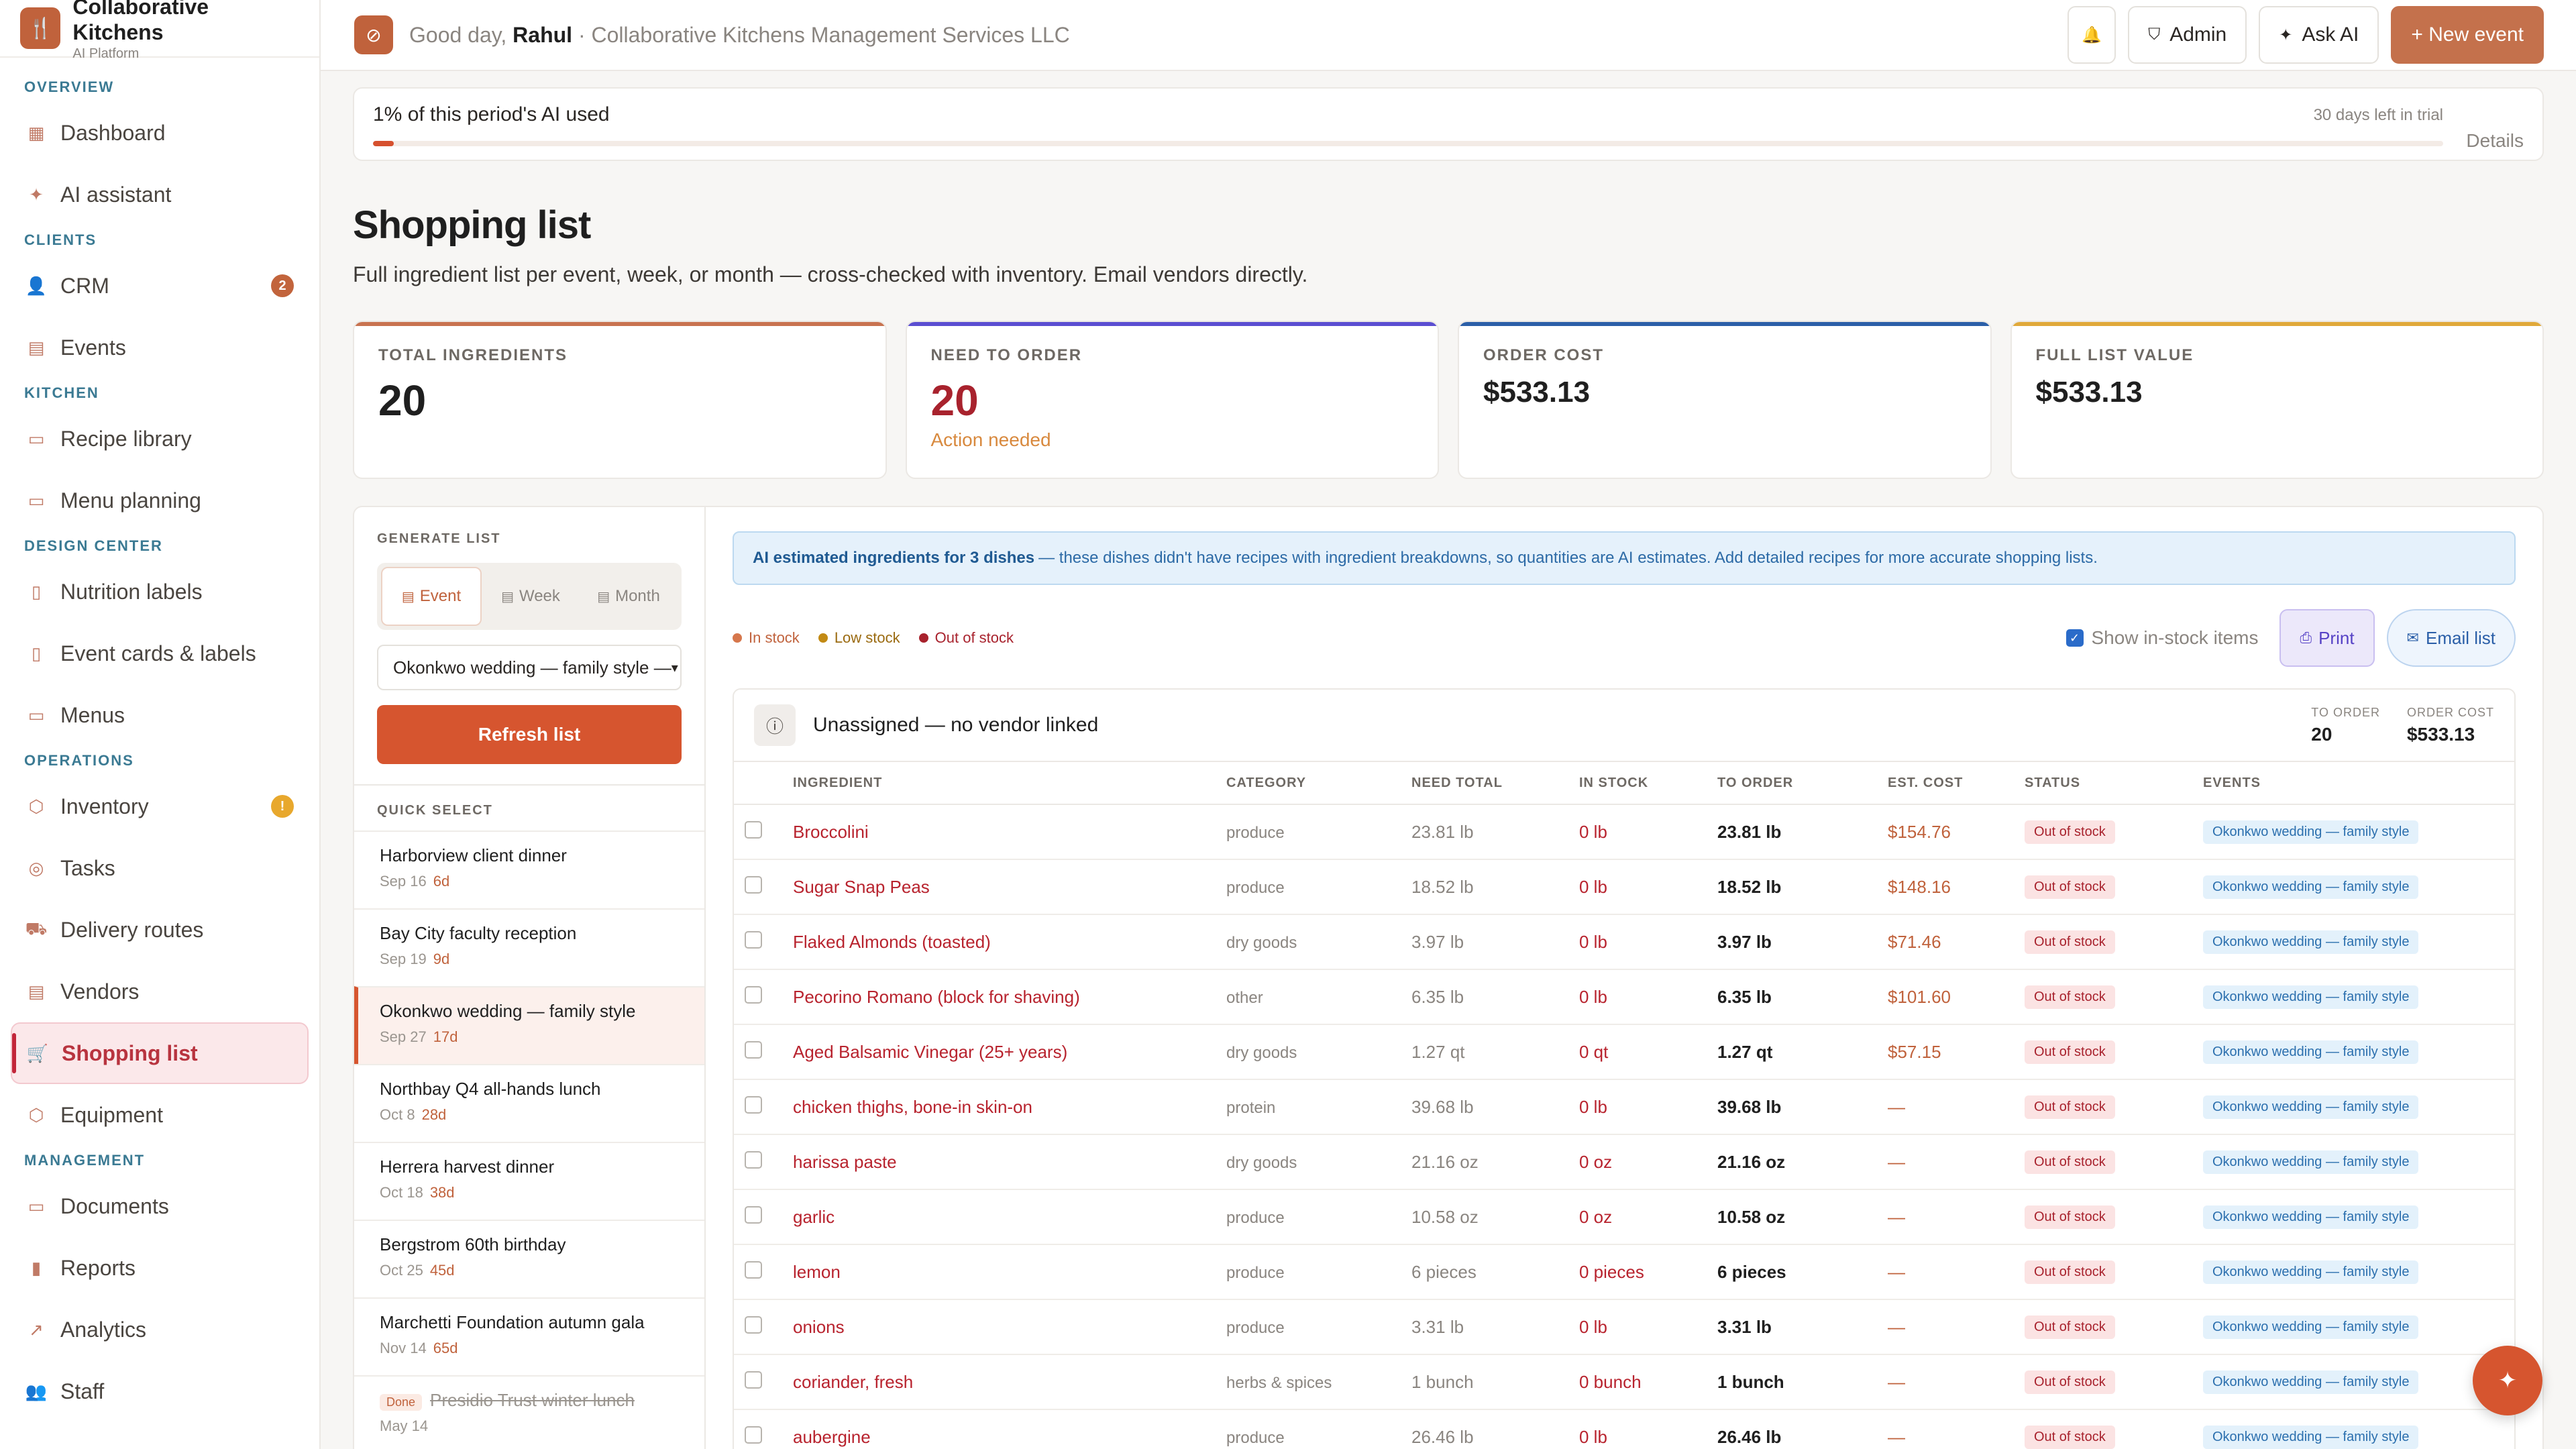 This screenshot has width=2576, height=1449. I want to click on new-event-button: + New event, so click(2467, 35).